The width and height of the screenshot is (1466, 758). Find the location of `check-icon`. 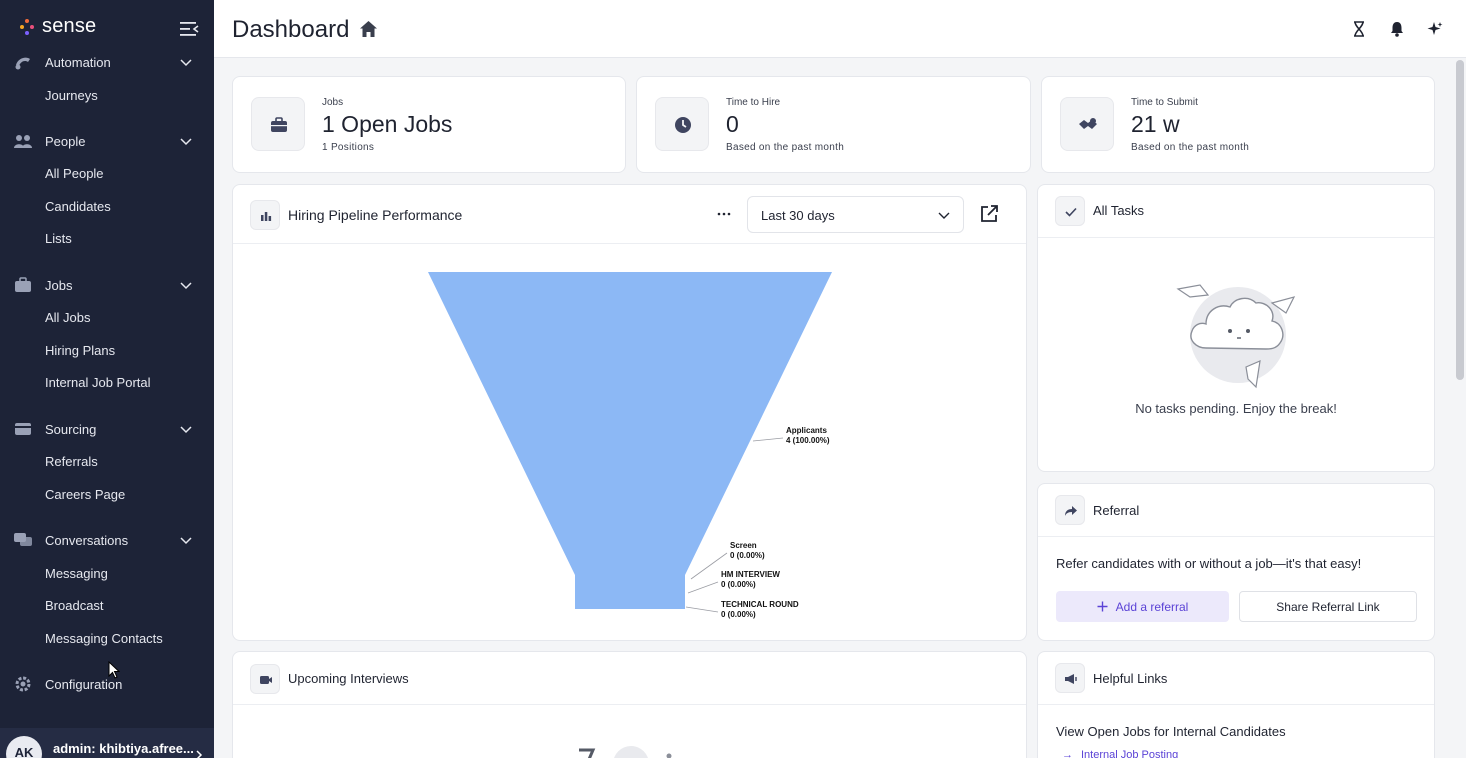

check-icon is located at coordinates (1071, 212).